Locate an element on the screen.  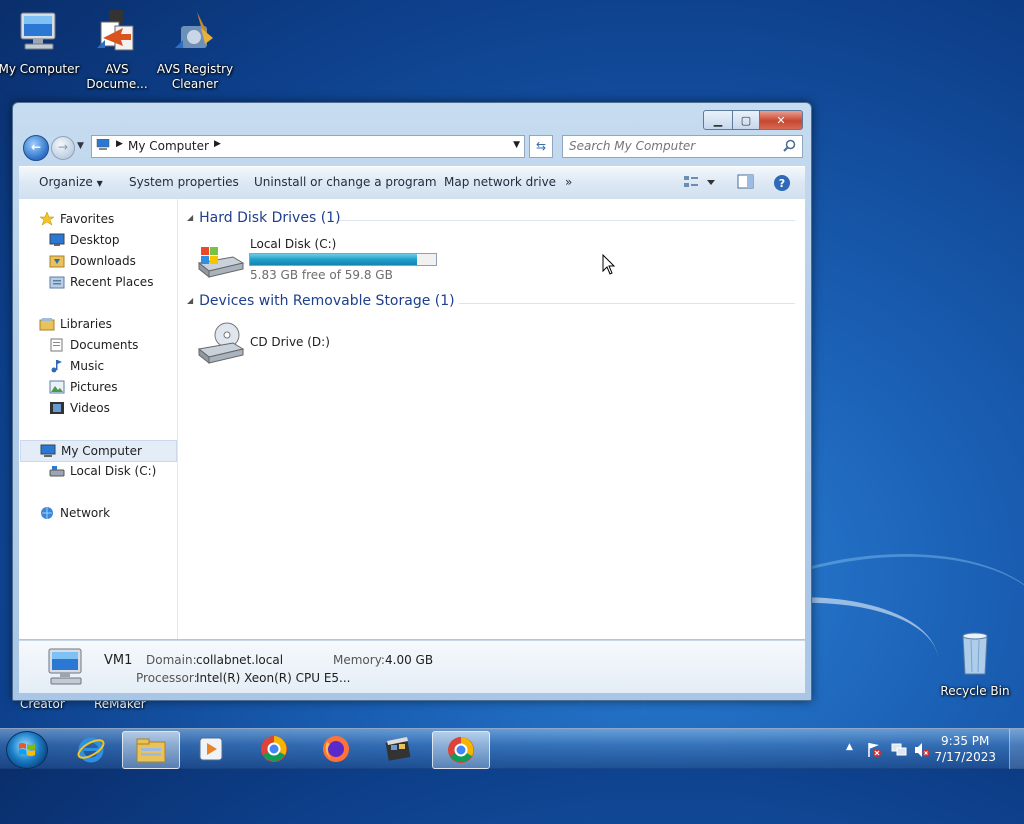
desktop-icon-my-computer: My Computer is located at coordinates (40, 42).